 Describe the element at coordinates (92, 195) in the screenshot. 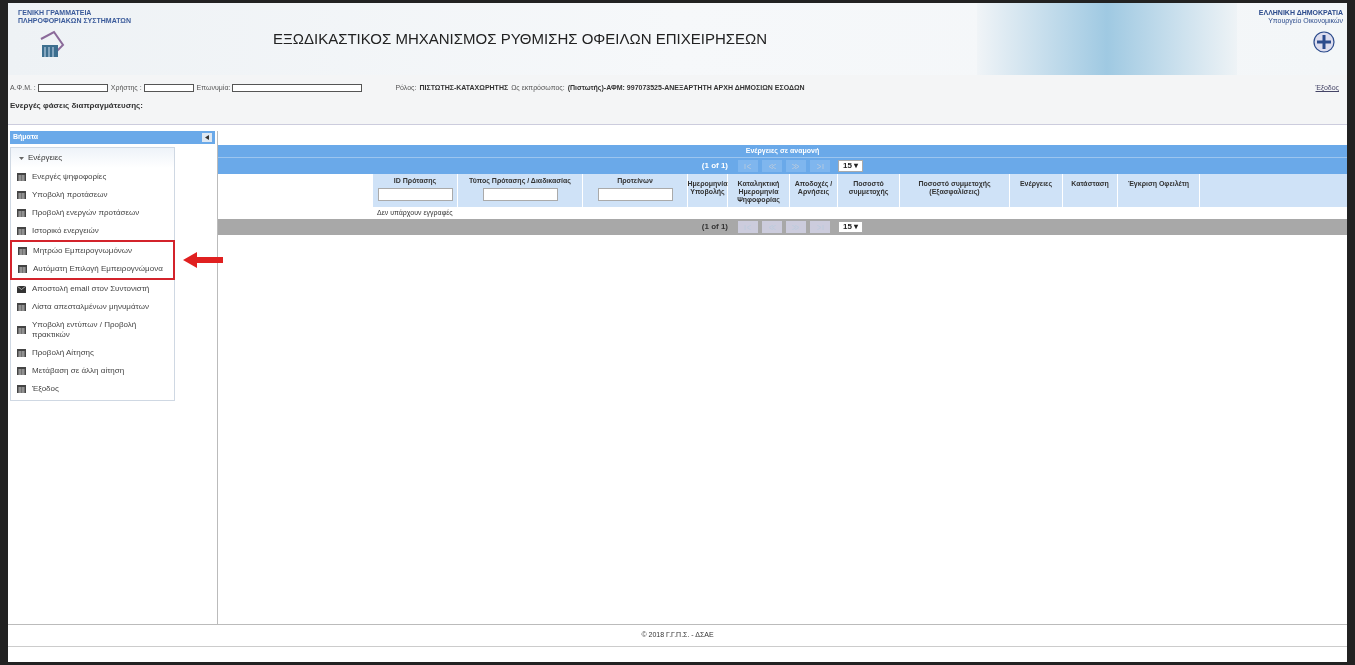

I see `sidebar-item: Υποβολή προτάσεων` at that location.